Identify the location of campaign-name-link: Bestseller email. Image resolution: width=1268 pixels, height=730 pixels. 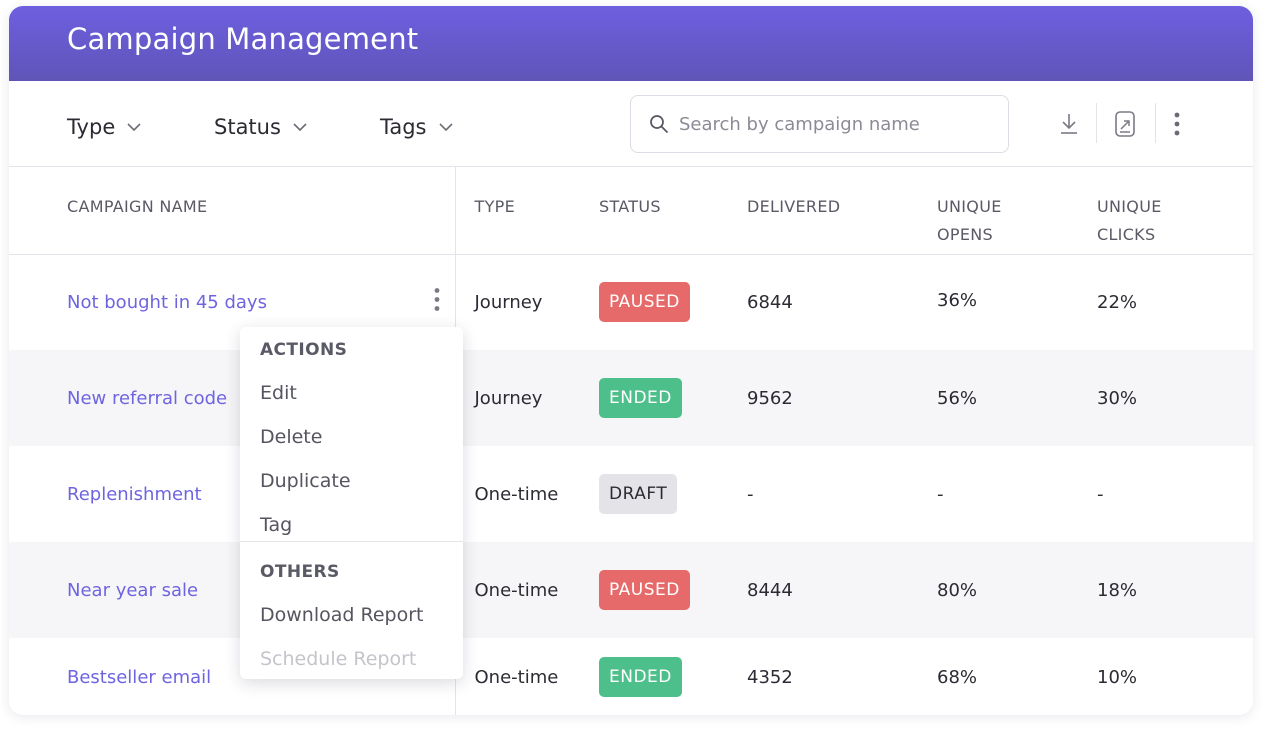
(139, 677).